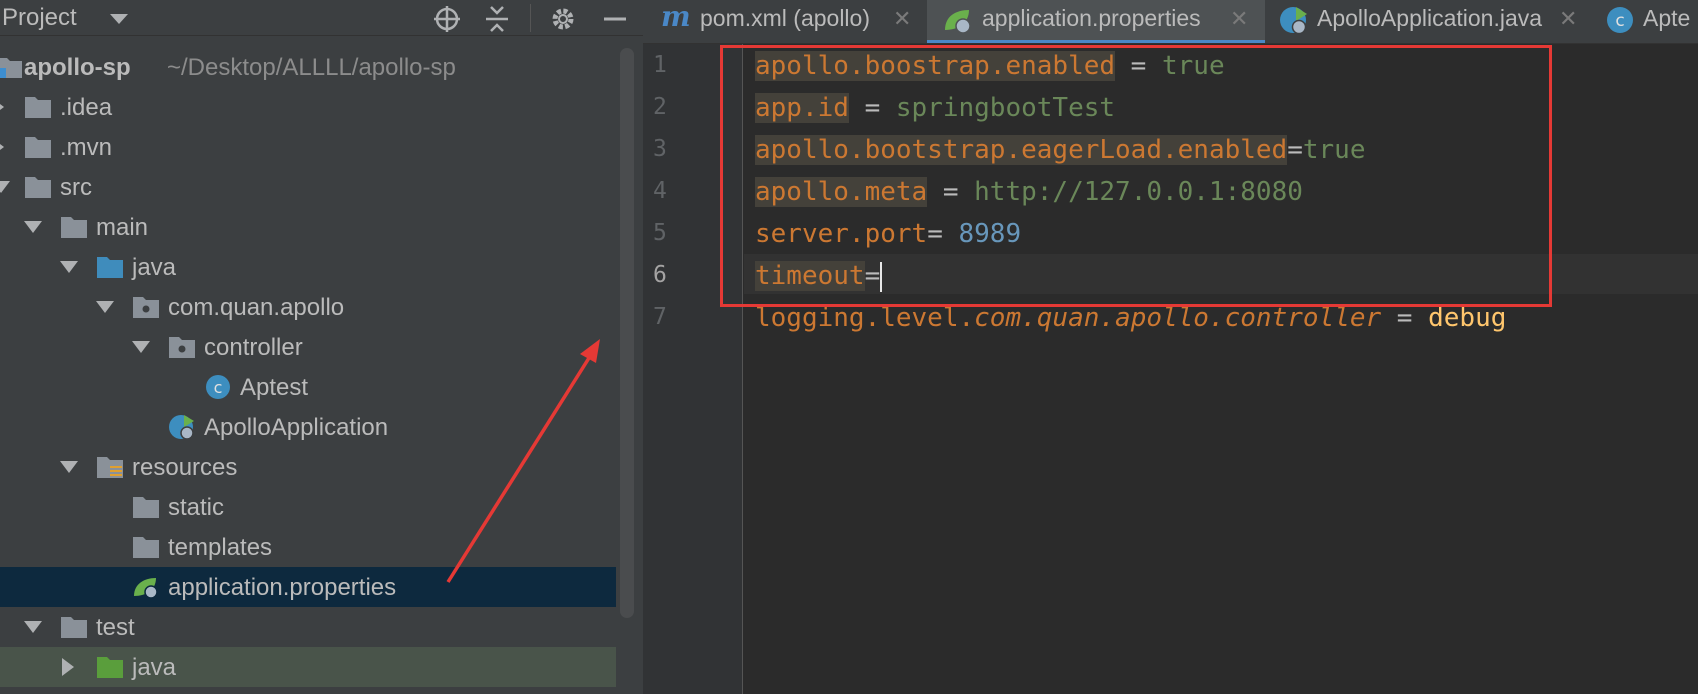 This screenshot has width=1698, height=694. What do you see at coordinates (1467, 318) in the screenshot?
I see `property-value: debug` at bounding box center [1467, 318].